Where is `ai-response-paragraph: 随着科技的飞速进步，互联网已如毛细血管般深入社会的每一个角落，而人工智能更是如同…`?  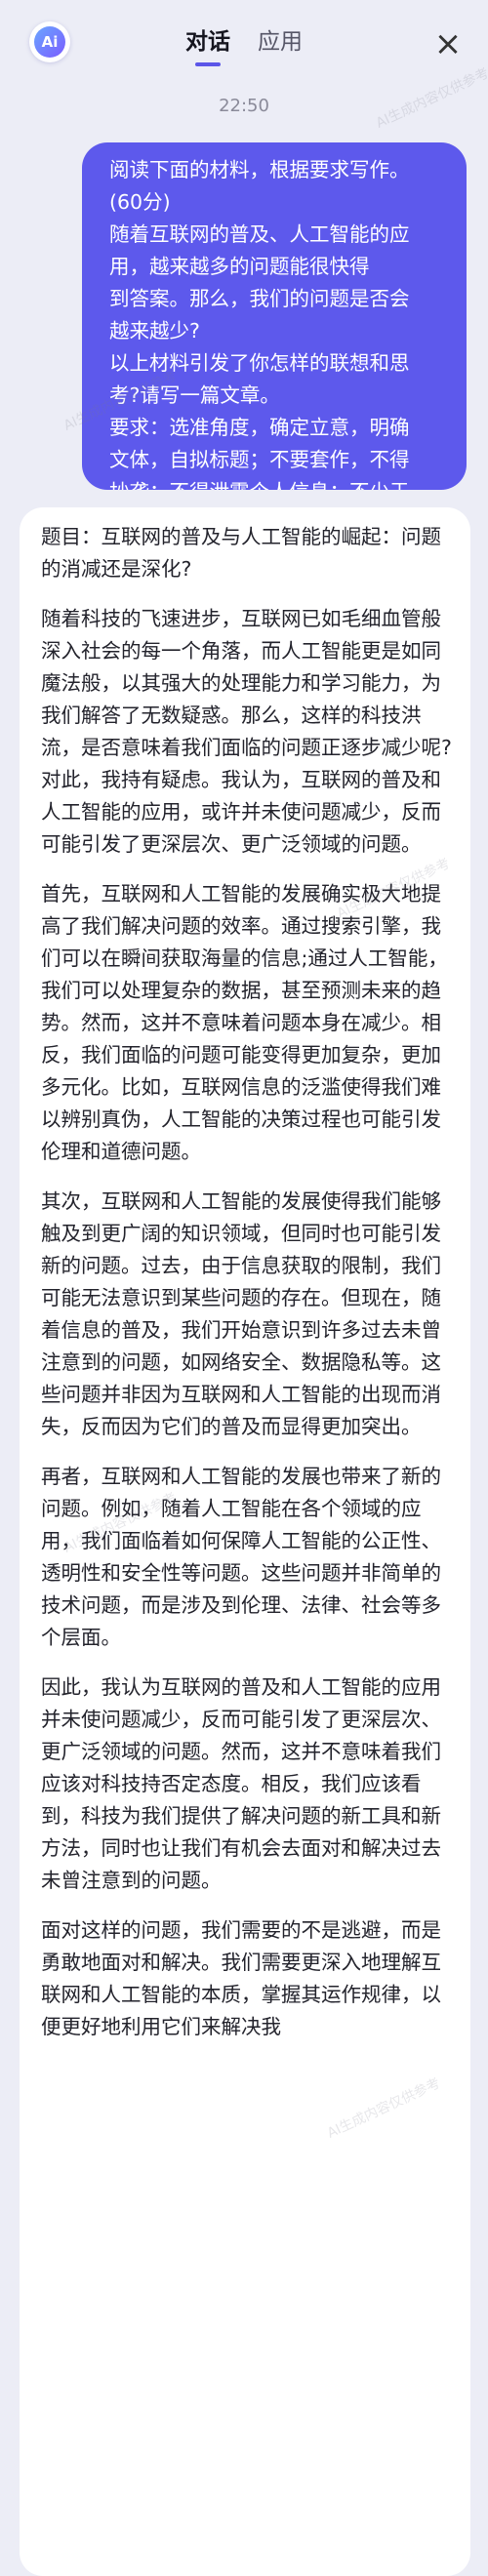
ai-response-paragraph: 随着科技的飞速进步，互联网已如毛细血管般深入社会的每一个角落，而人工智能更是如同… is located at coordinates (246, 731).